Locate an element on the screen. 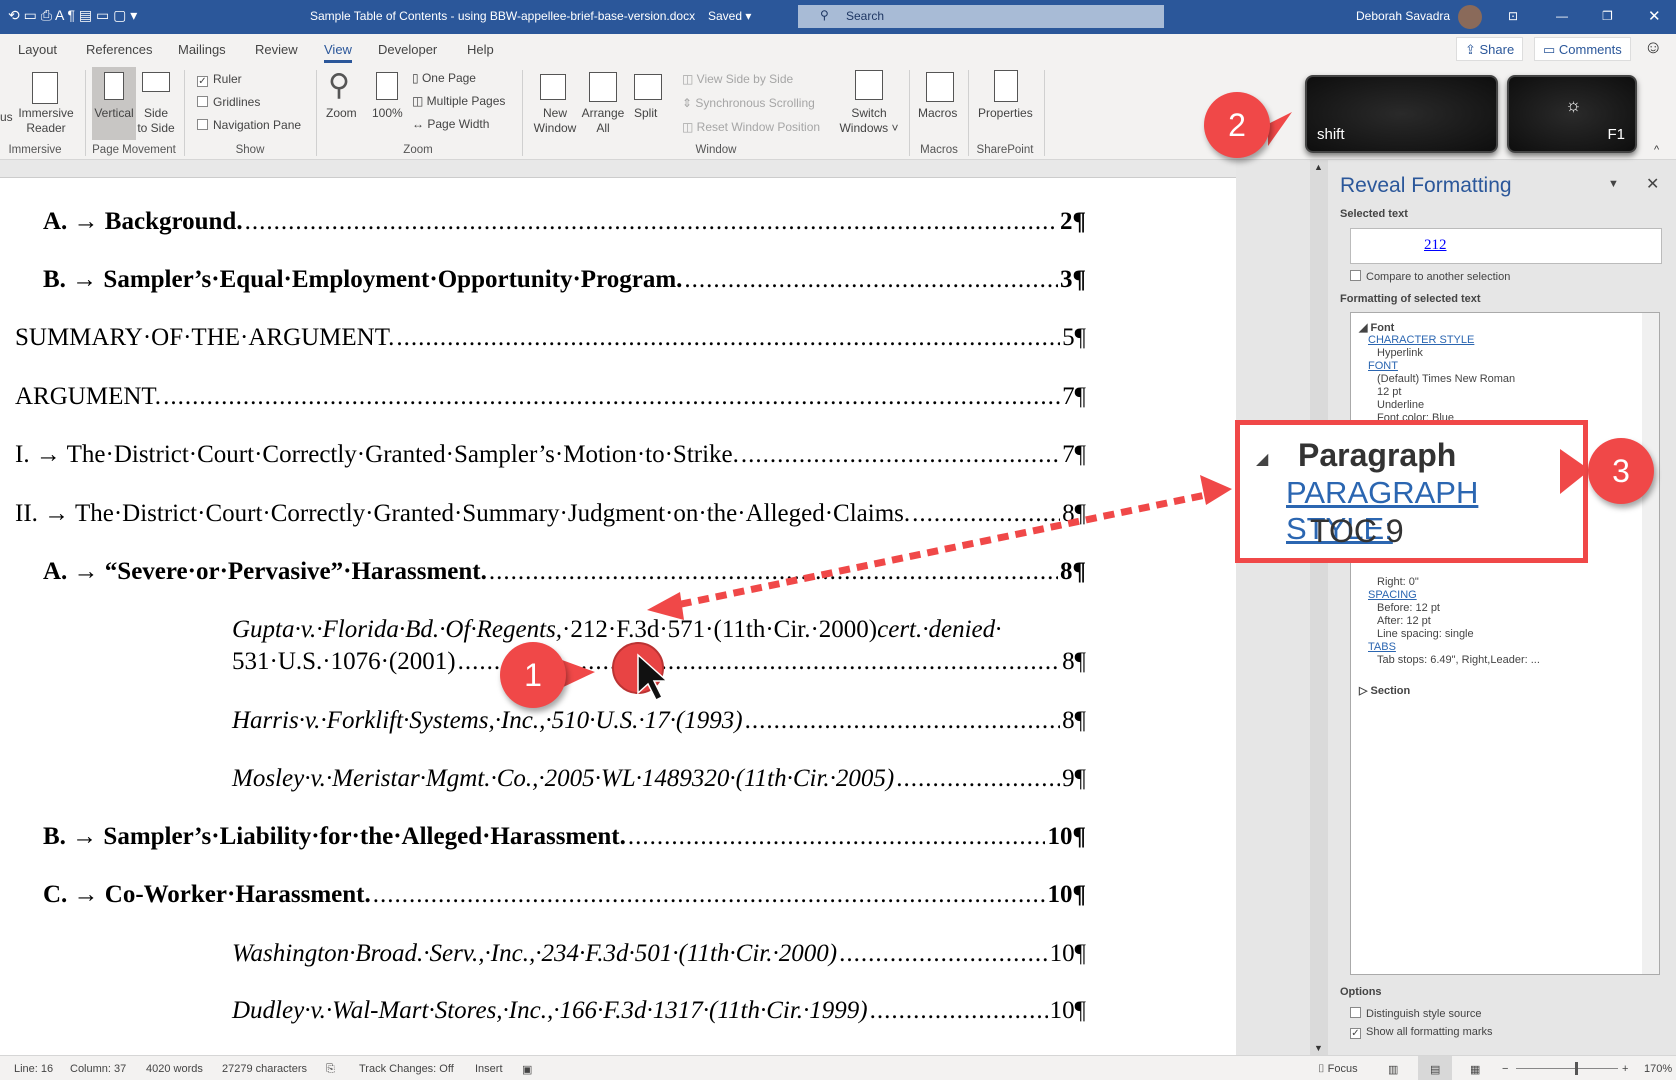 This screenshot has width=1676, height=1080. status-track-changes: Track Changes: Off is located at coordinates (406, 1069).